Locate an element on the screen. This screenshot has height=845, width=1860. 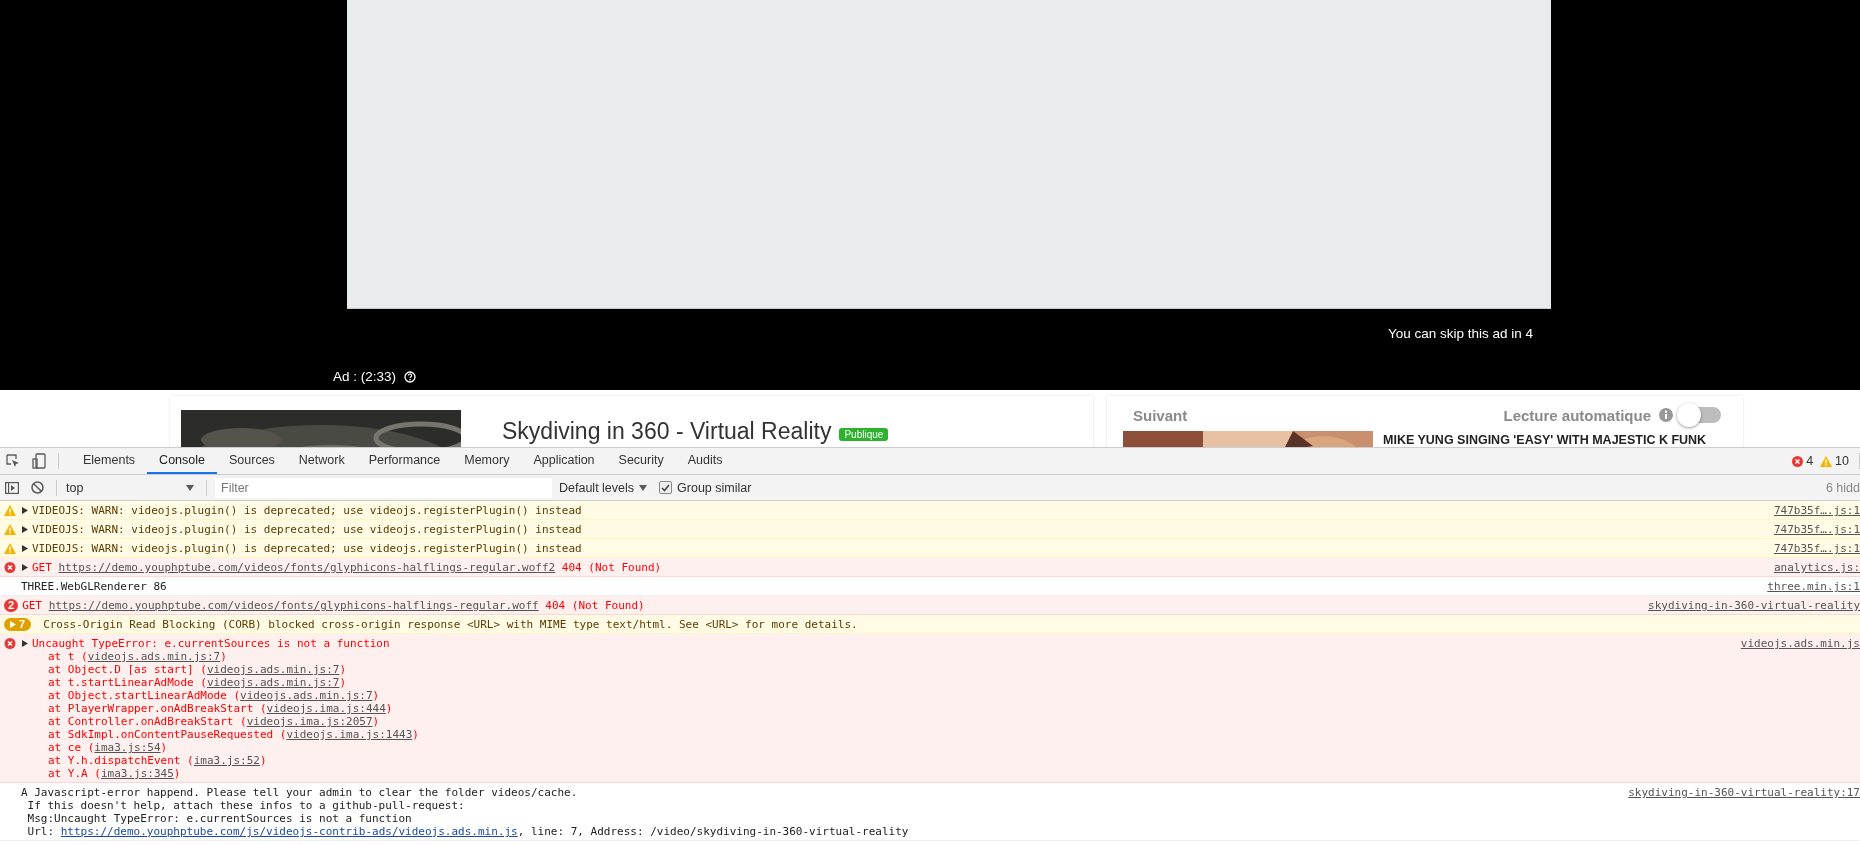
stack-trace-line: at PlayerWrapper.onAdBreakStart (videojs.ima.js:444) is located at coordinates (220, 708).